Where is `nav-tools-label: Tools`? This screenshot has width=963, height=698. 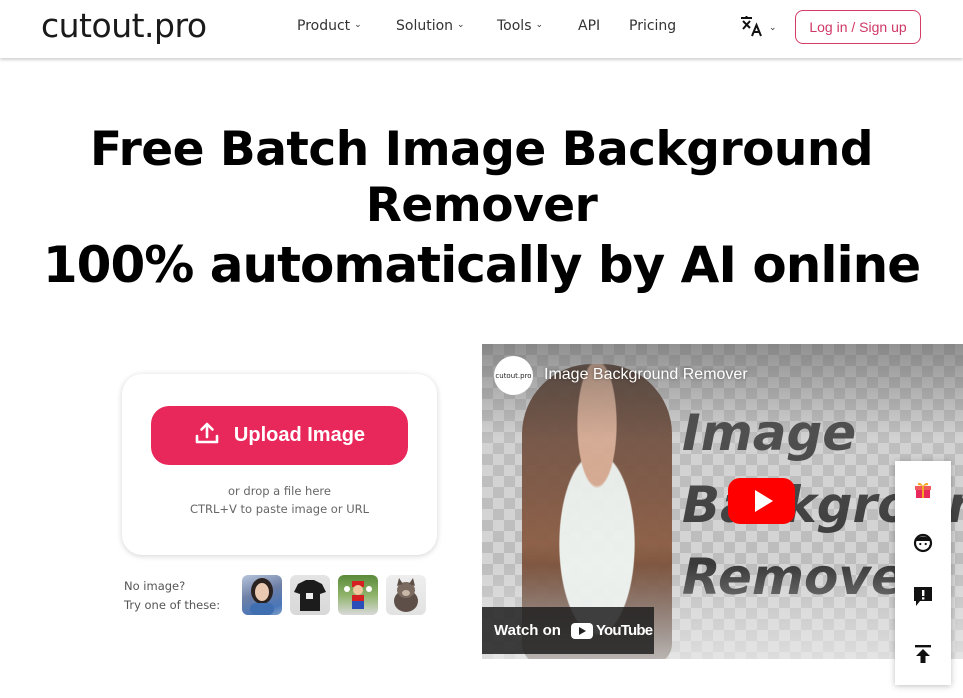
nav-tools-label: Tools is located at coordinates (514, 26).